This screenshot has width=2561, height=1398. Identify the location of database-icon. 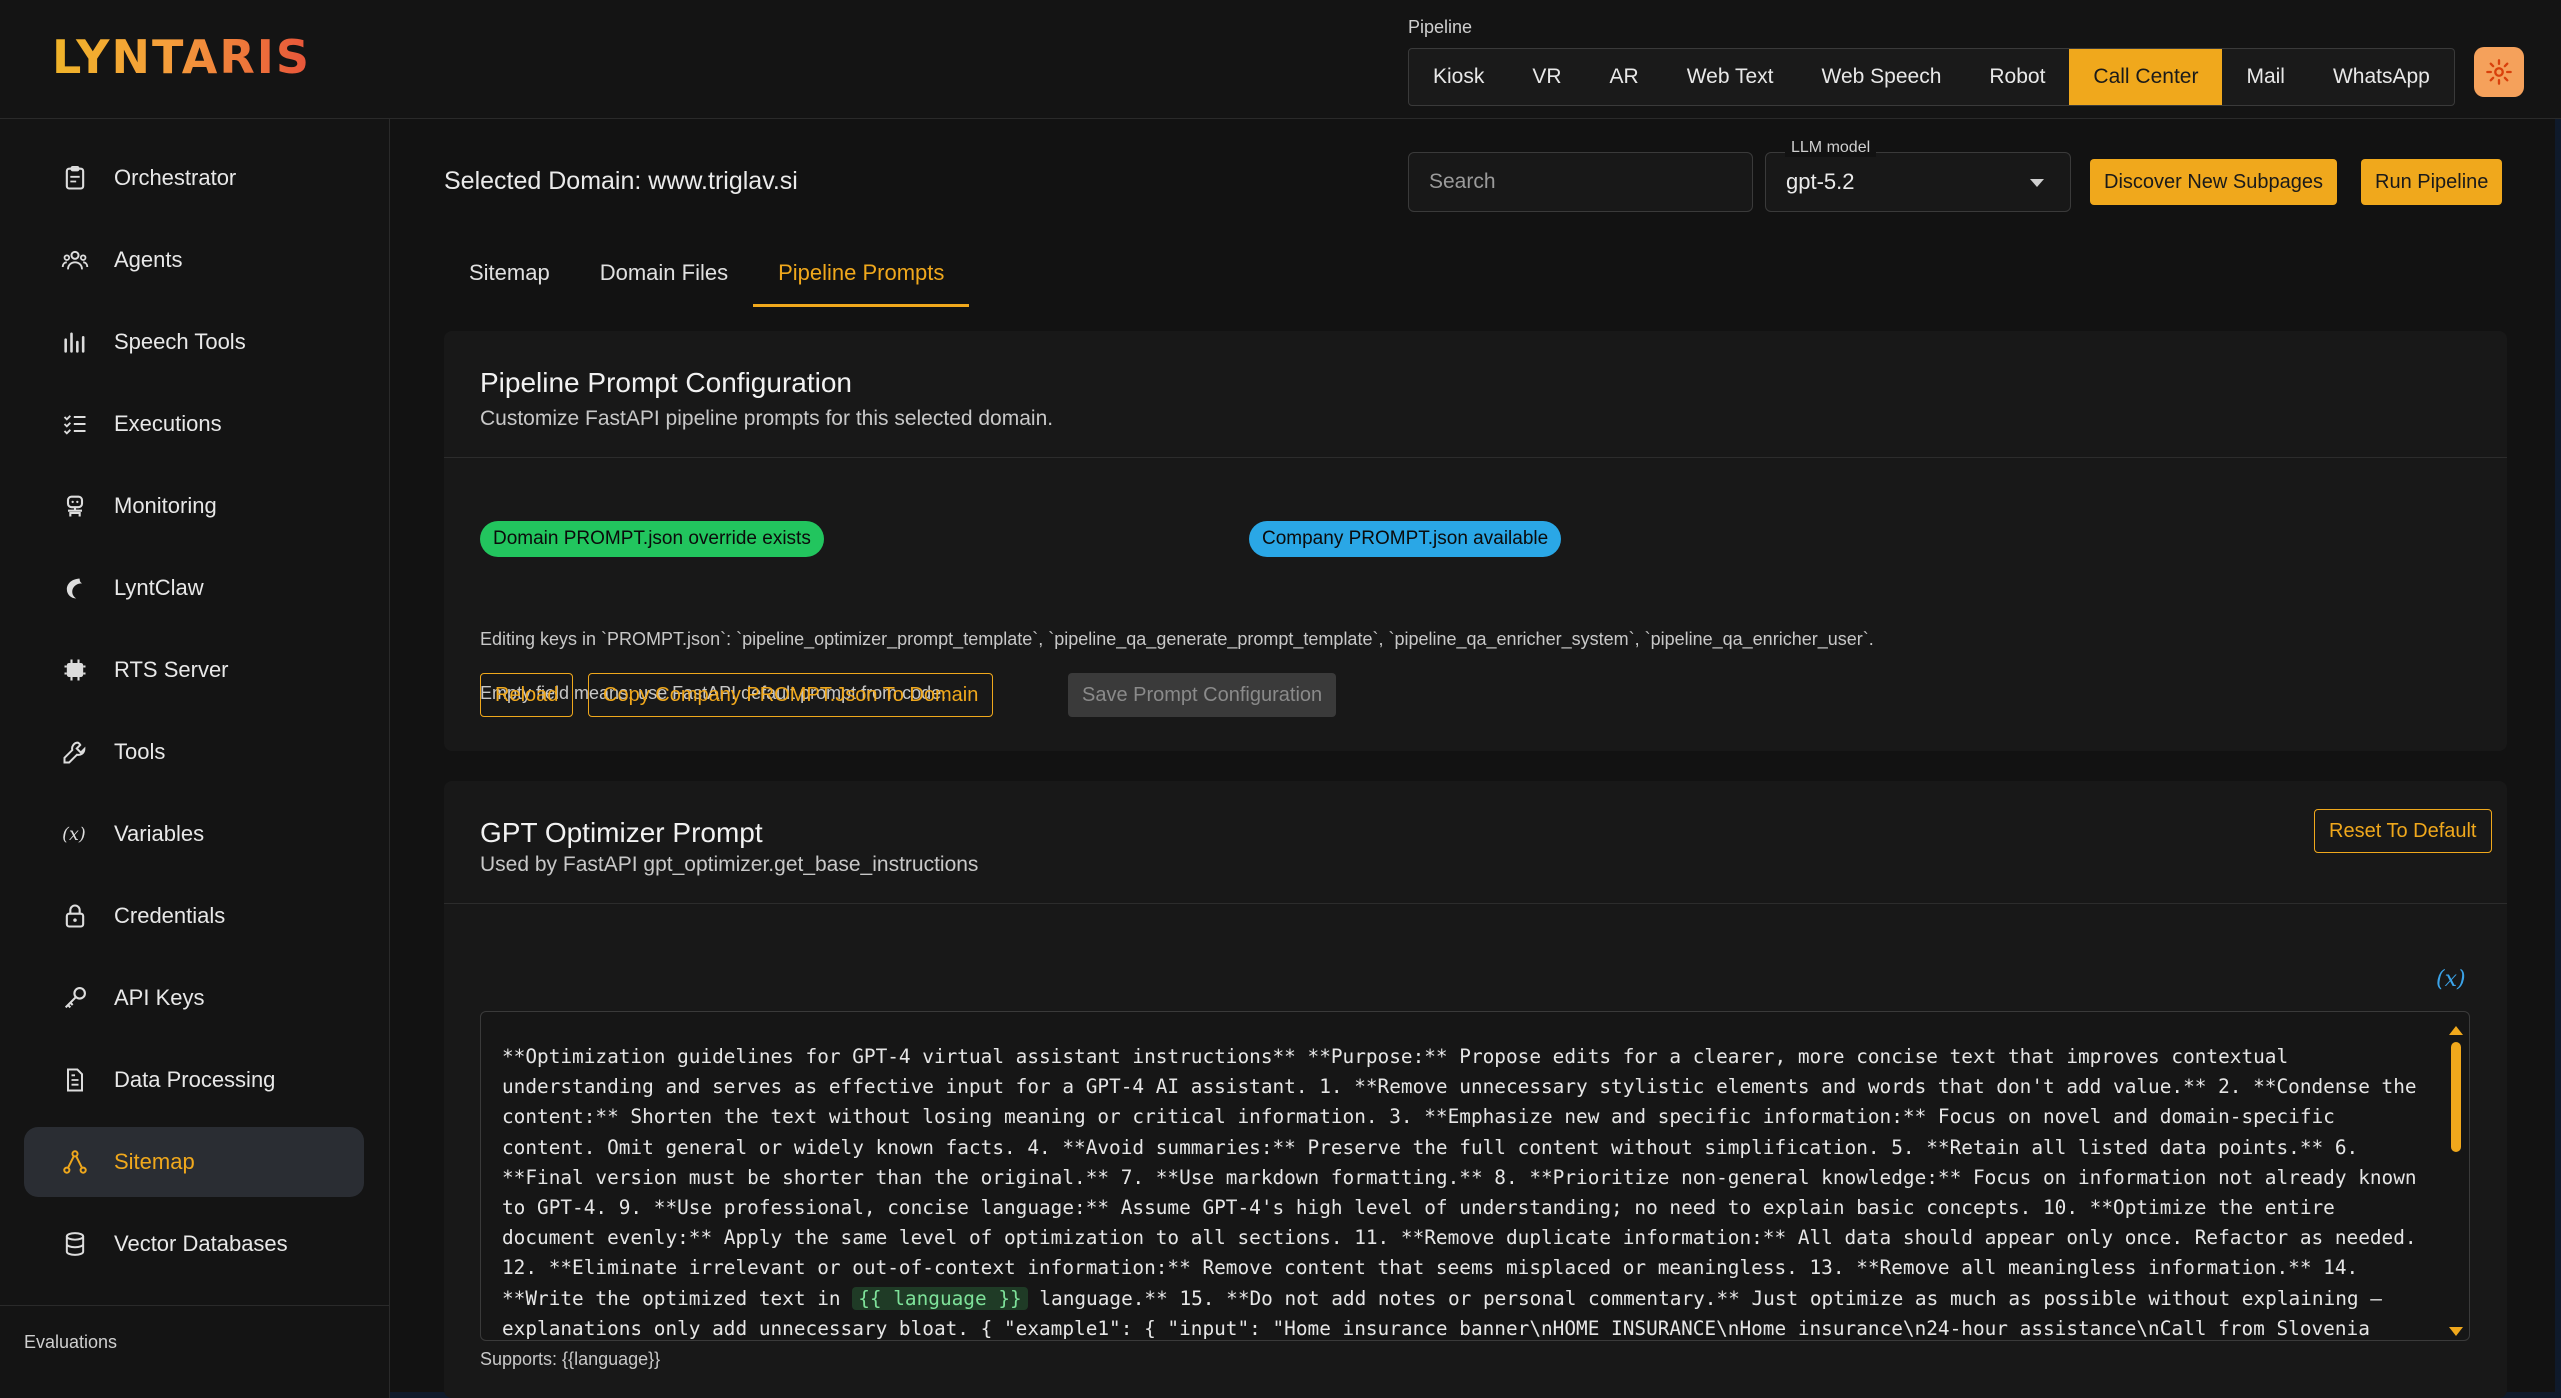
(75, 1244).